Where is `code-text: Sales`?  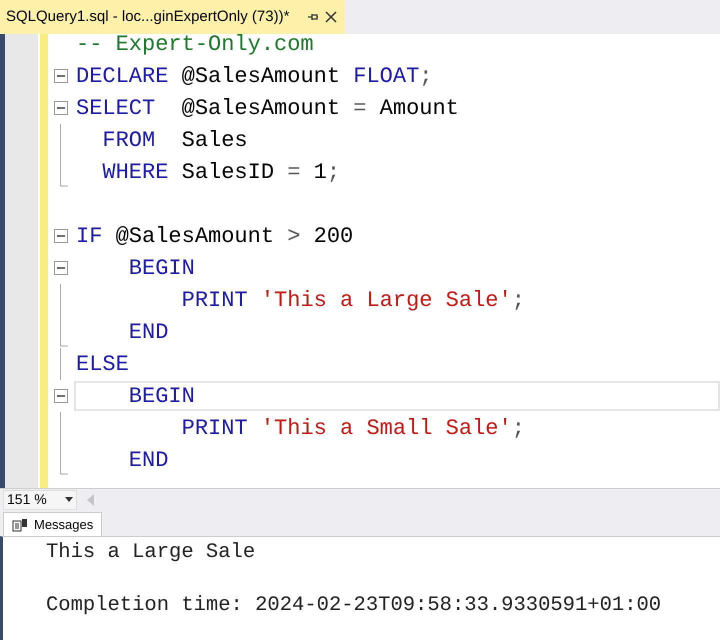
code-text: Sales is located at coordinates (214, 140).